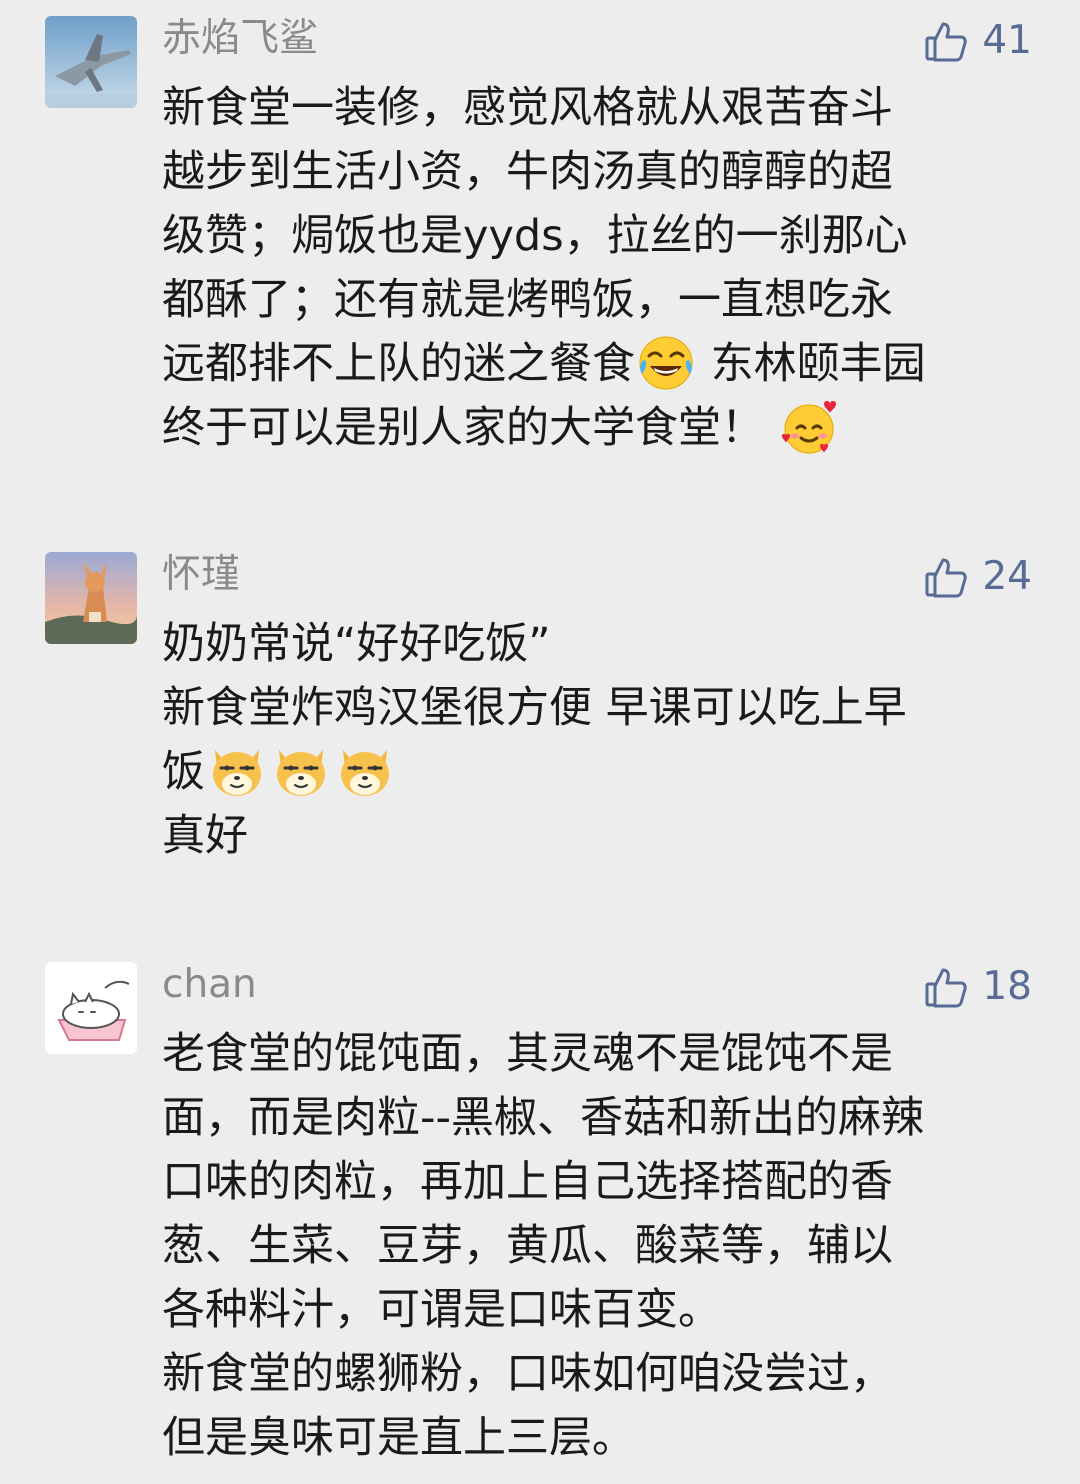  I want to click on comment-line: 各种料汁，可谓是口味百变。, so click(441, 1310).